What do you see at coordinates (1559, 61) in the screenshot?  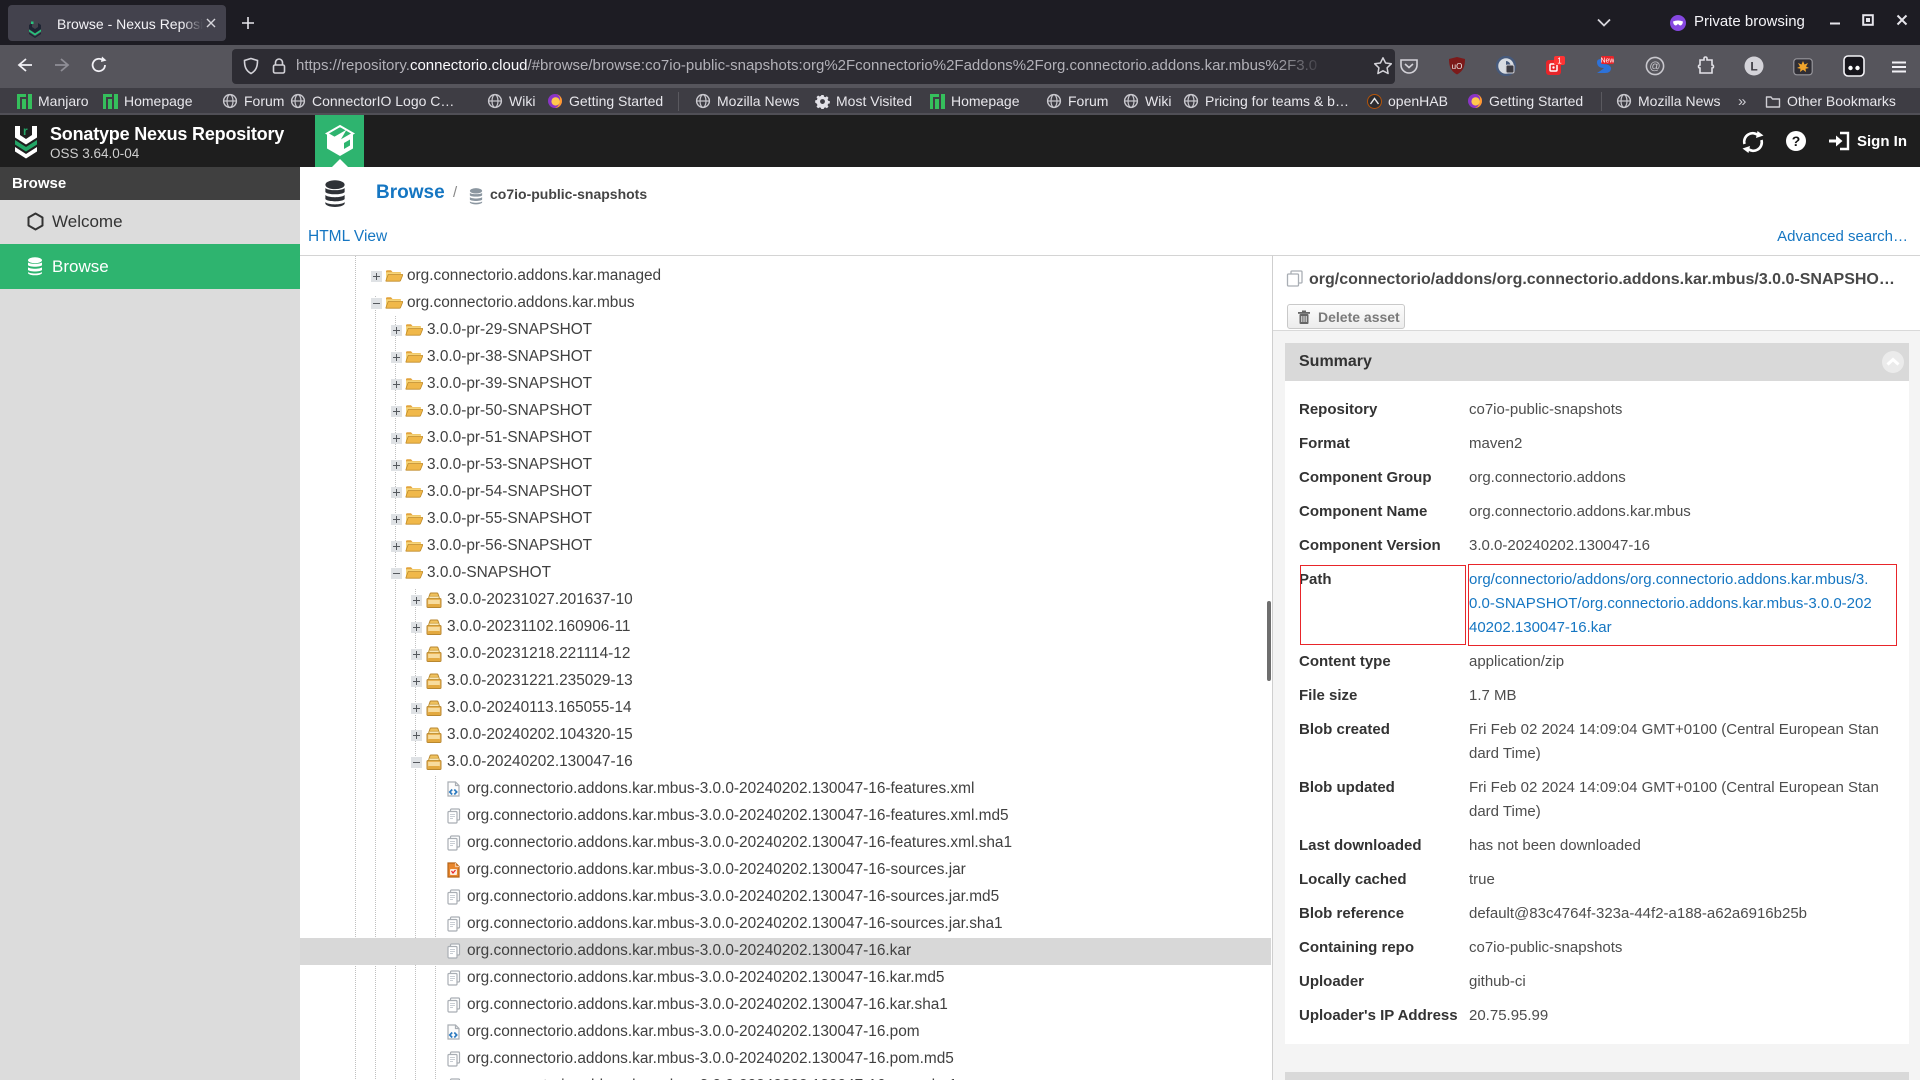 I see `svg-text: 1` at bounding box center [1559, 61].